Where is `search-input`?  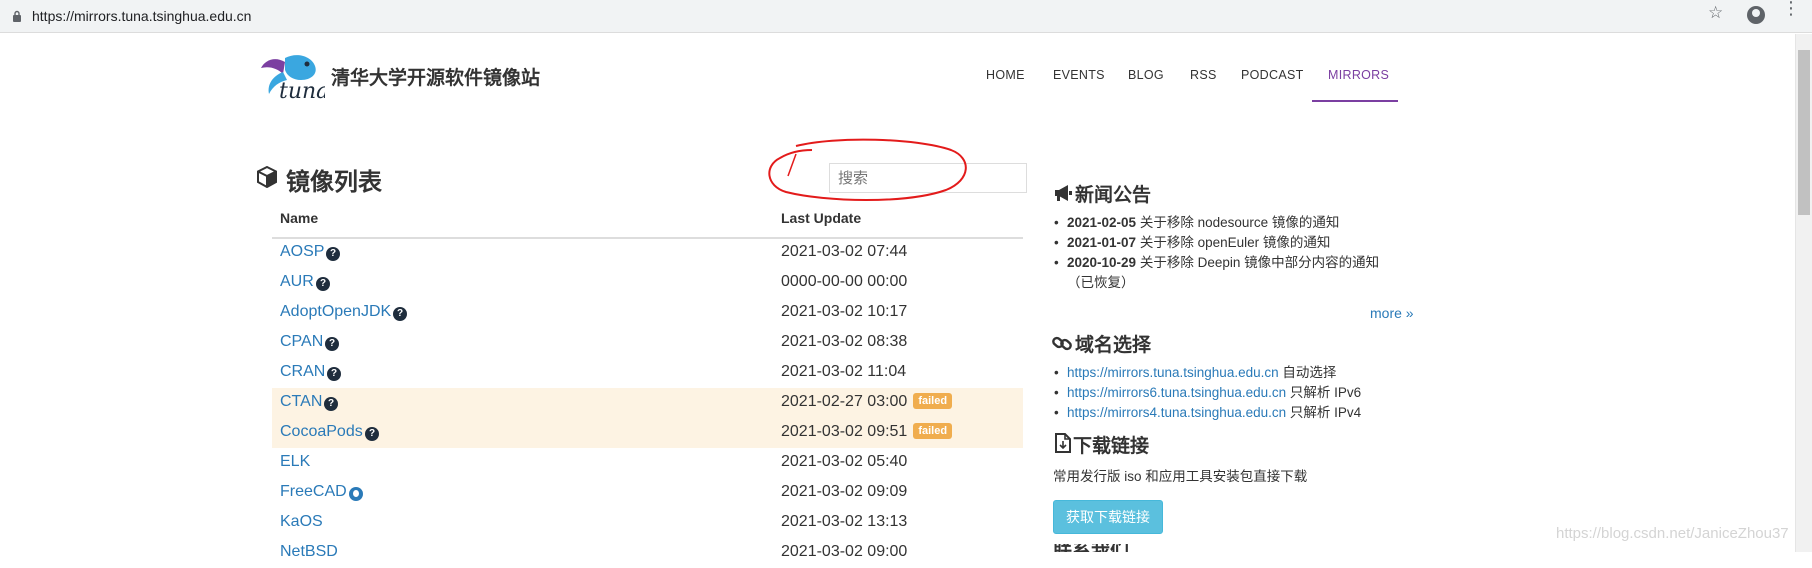
search-input is located at coordinates (928, 178).